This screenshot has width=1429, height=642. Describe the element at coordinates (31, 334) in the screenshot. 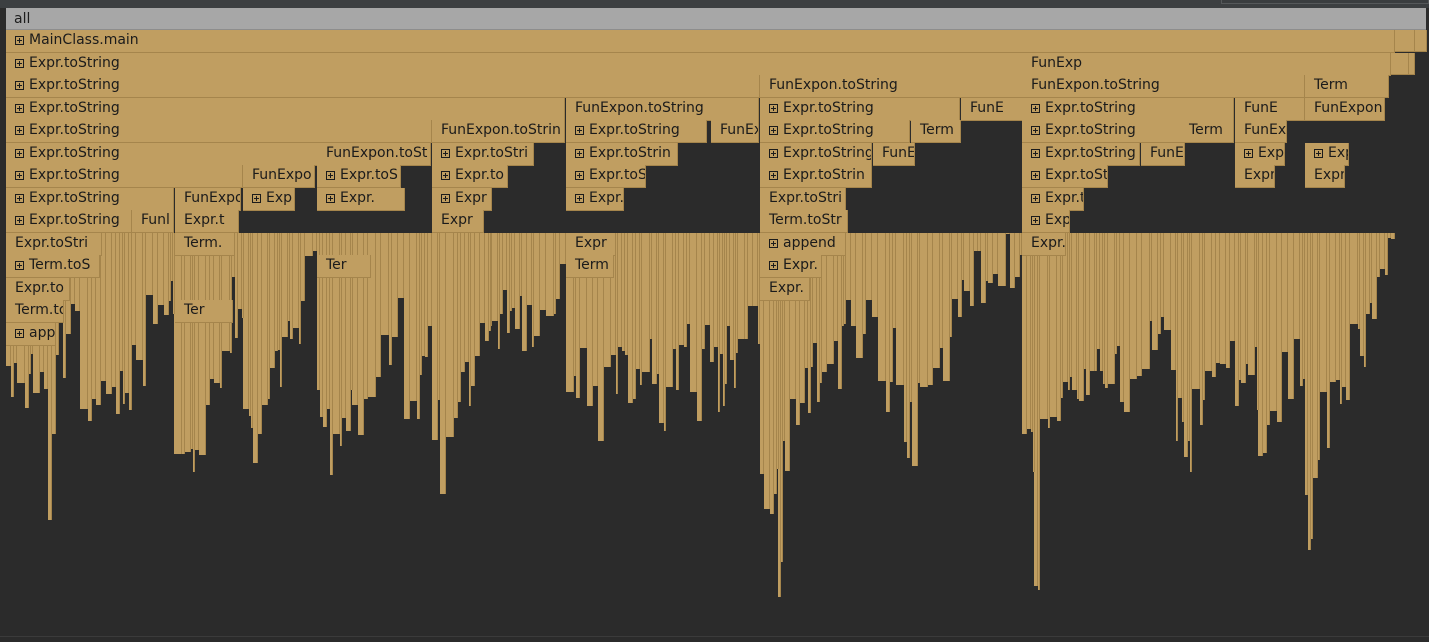

I see `stack-frame: appe` at that location.